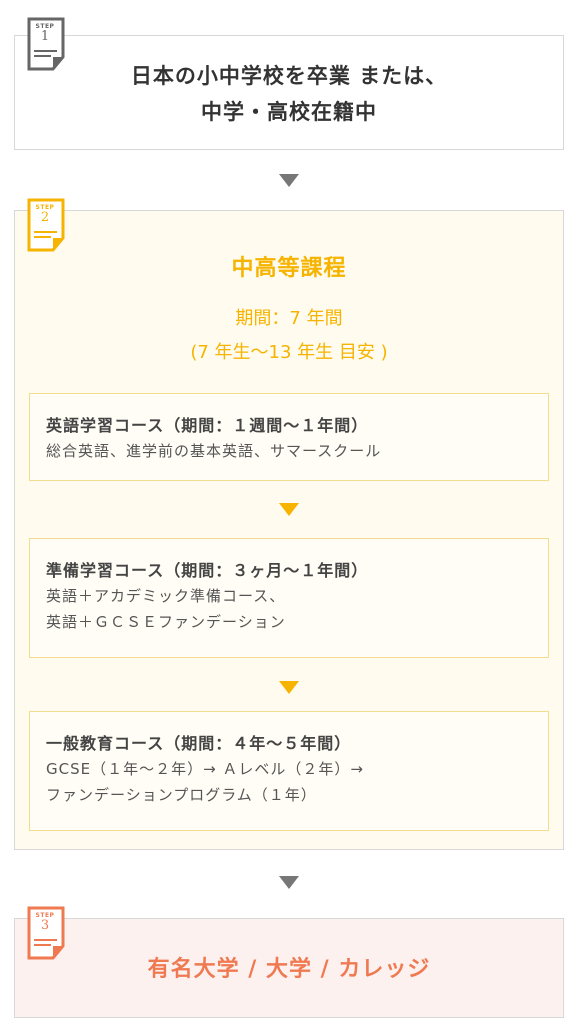 The height and width of the screenshot is (1036, 576). I want to click on step2-document-icon: STEP 2, so click(49, 226).